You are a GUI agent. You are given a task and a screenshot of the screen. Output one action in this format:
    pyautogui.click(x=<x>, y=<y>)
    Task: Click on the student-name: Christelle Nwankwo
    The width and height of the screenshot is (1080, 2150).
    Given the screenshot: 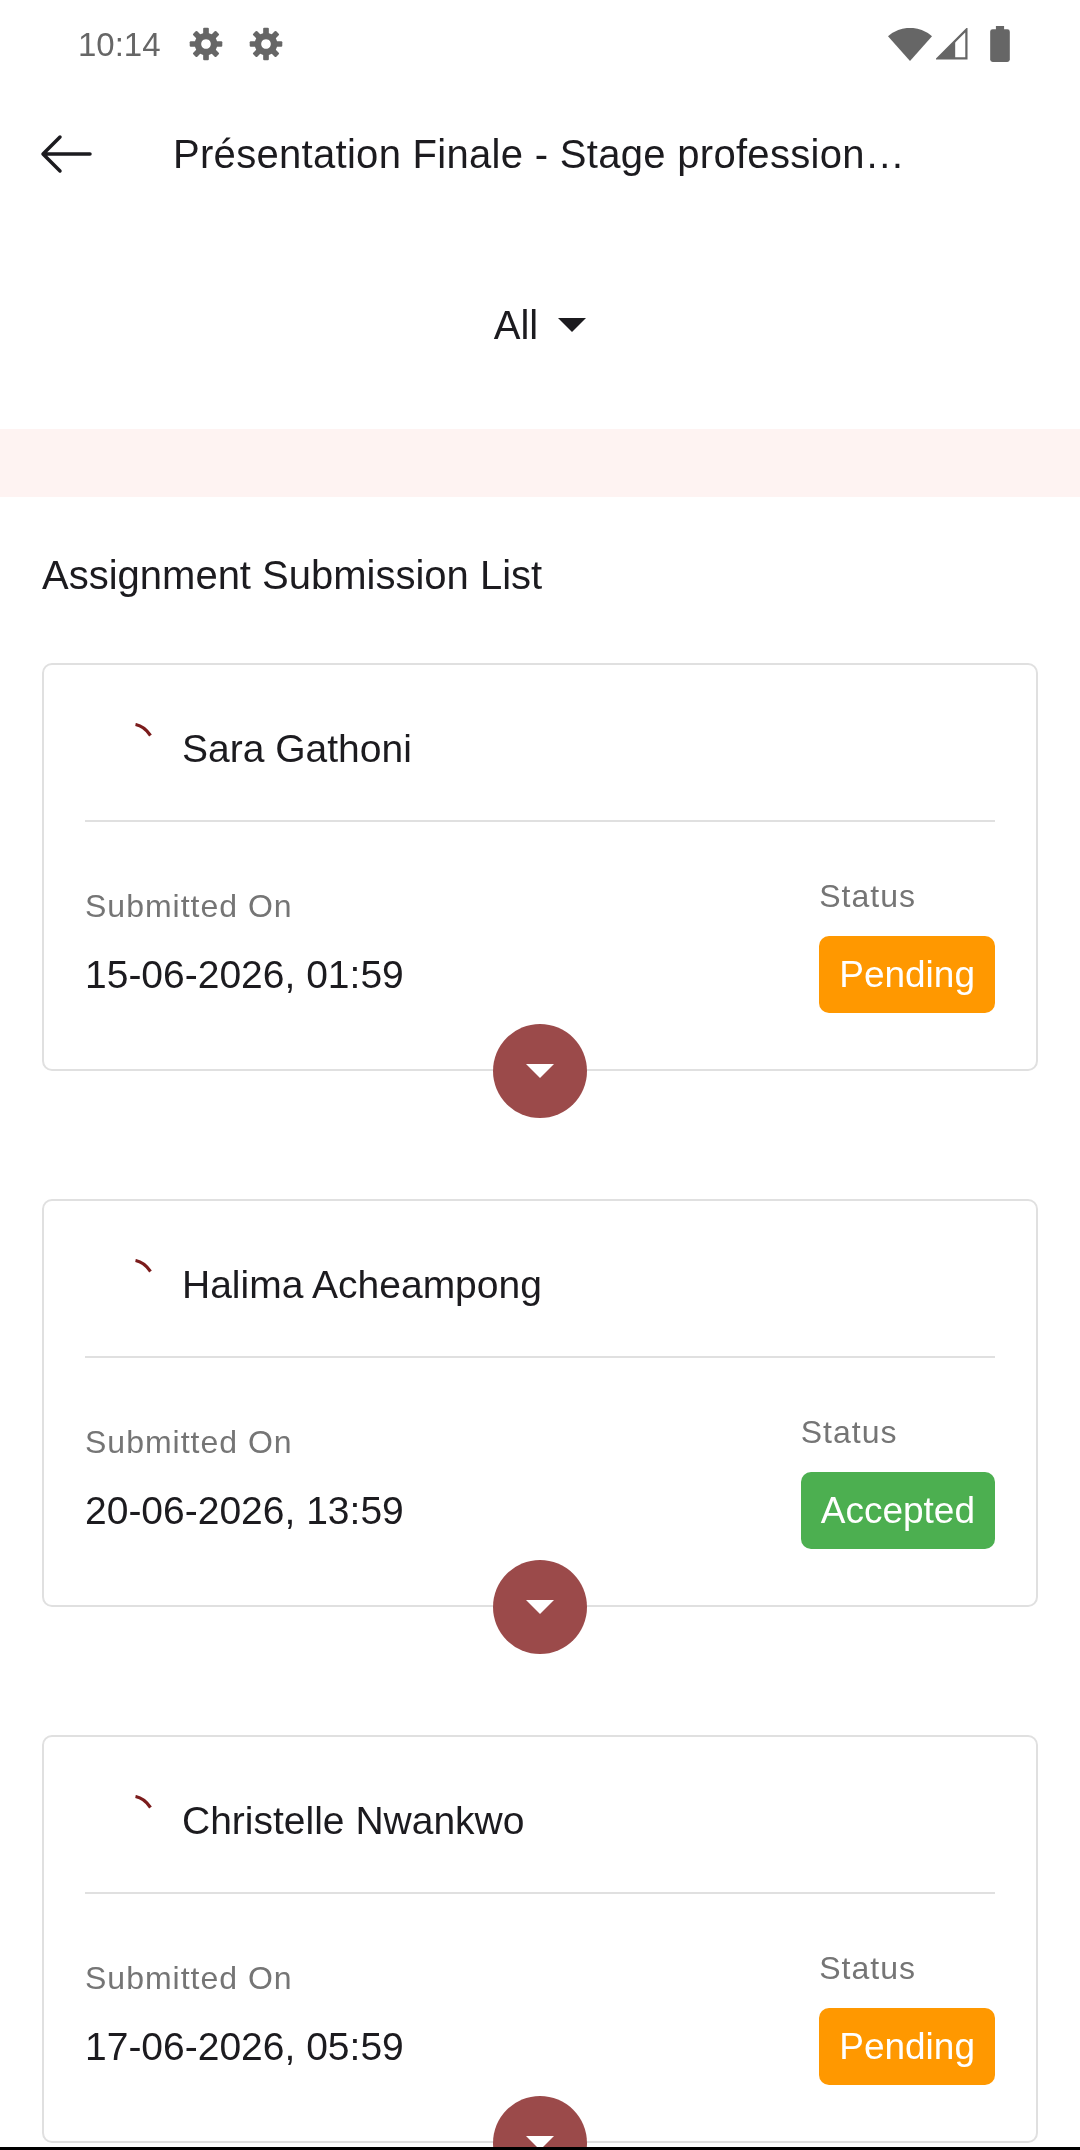 What is the action you would take?
    pyautogui.click(x=353, y=1821)
    